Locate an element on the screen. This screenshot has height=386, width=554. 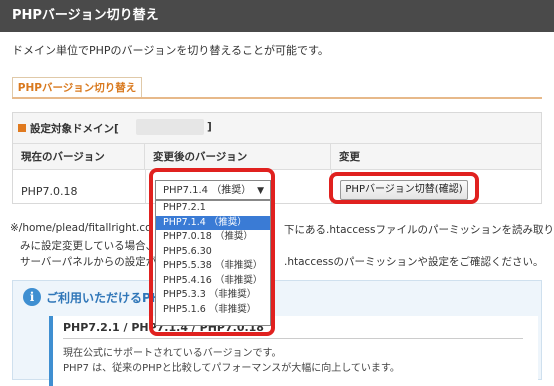
column-current-version: 現在のバージョン is located at coordinates (79, 157).